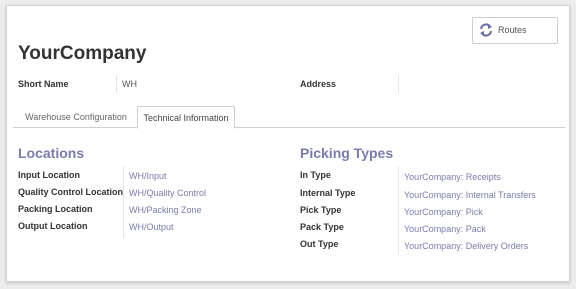 This screenshot has height=289, width=576. What do you see at coordinates (445, 229) in the screenshot?
I see `pack-type-link: YourCompany: Pack` at bounding box center [445, 229].